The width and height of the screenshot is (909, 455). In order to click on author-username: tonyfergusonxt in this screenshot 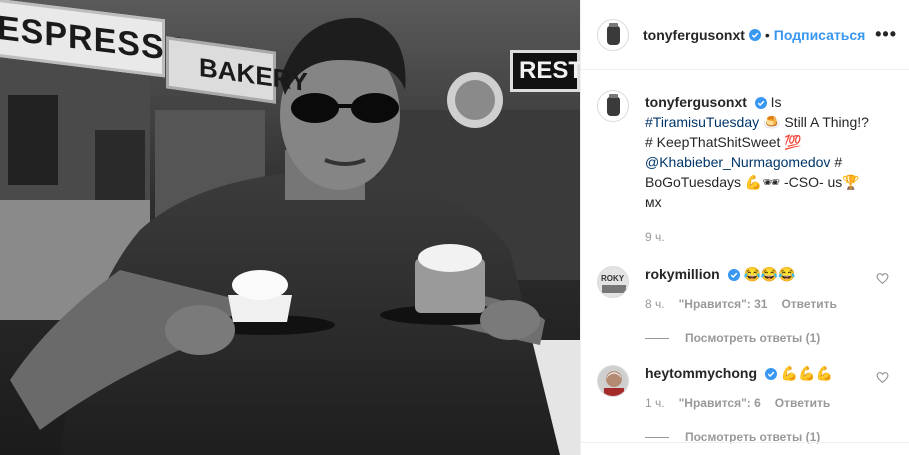, I will do `click(694, 35)`.